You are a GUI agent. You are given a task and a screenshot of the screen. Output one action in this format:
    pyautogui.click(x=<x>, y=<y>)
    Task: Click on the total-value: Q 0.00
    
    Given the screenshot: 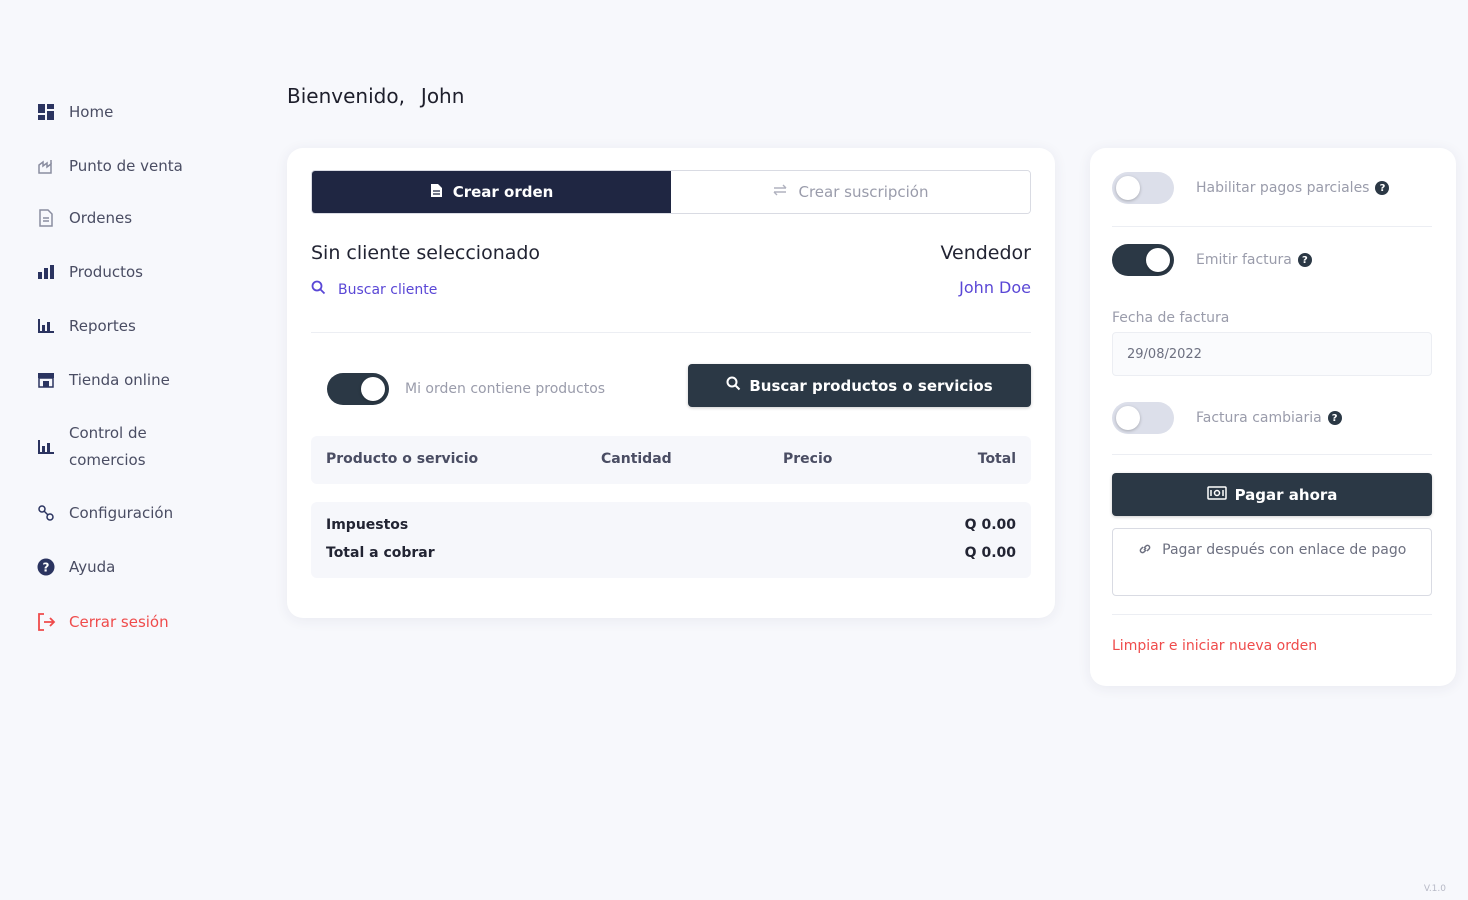 What is the action you would take?
    pyautogui.click(x=990, y=553)
    